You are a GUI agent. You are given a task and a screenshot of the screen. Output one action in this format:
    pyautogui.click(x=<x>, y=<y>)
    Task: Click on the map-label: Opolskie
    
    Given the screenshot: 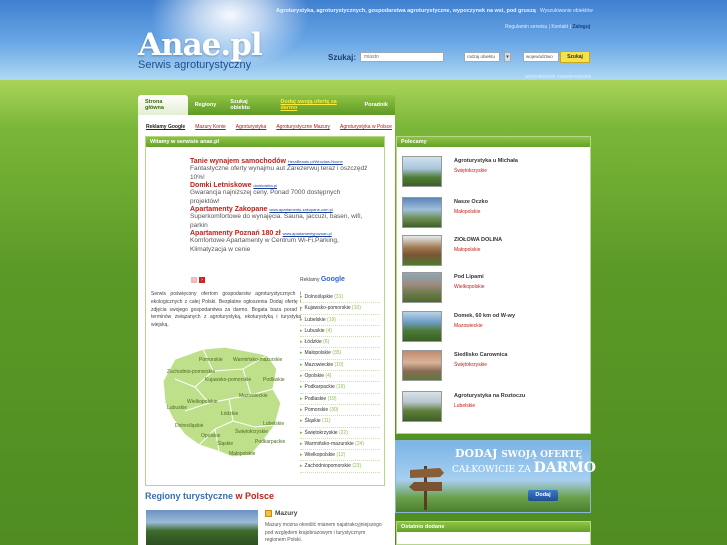 What is the action you would take?
    pyautogui.click(x=211, y=436)
    